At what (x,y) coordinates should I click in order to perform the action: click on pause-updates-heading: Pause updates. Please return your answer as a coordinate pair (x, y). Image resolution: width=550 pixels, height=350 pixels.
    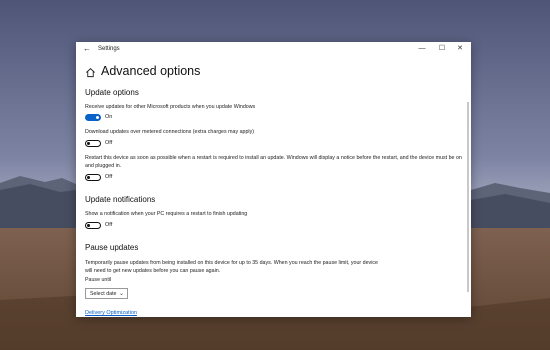
    Looking at the image, I should click on (112, 247).